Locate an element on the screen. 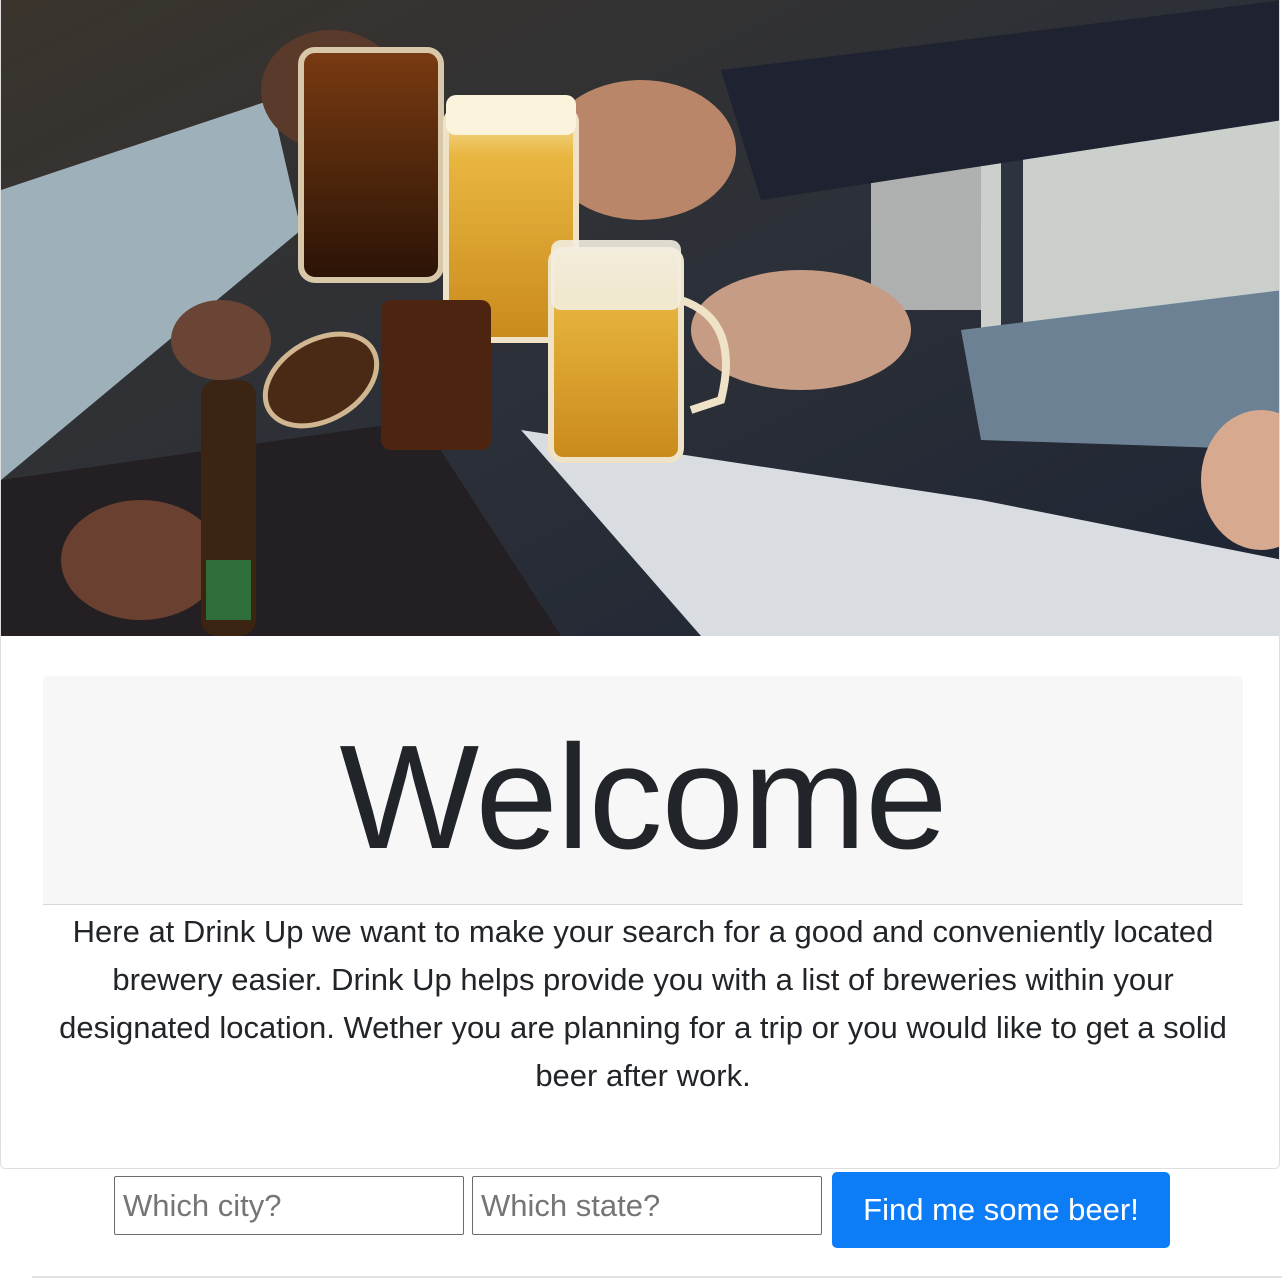 This screenshot has height=1280, width=1282. city-input is located at coordinates (289, 1205).